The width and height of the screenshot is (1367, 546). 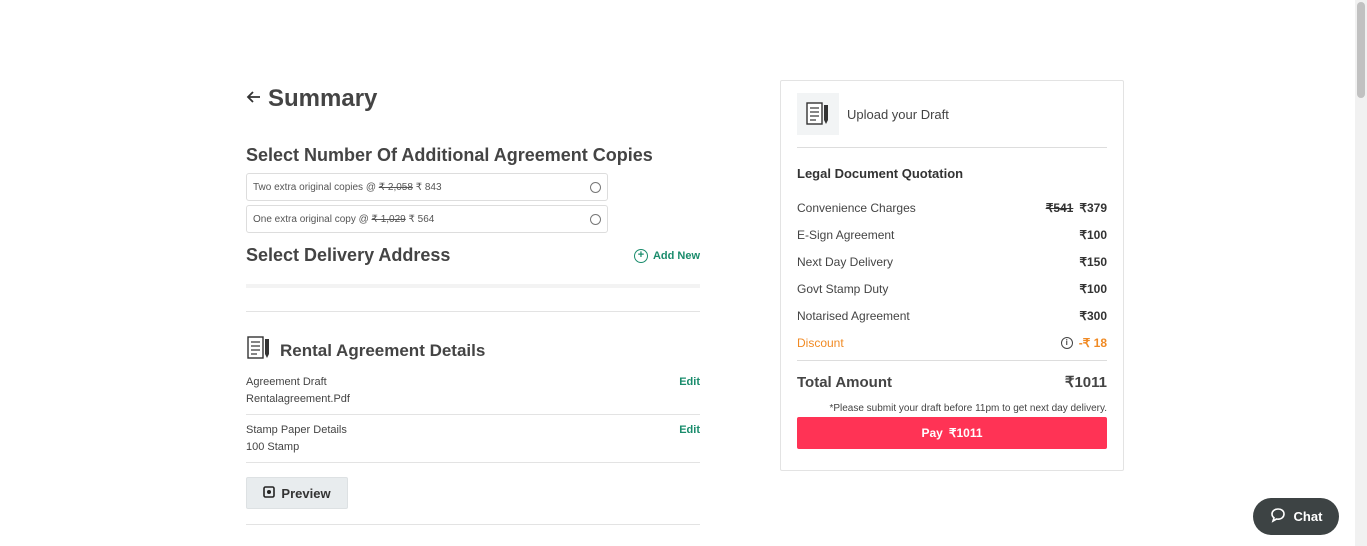 I want to click on charge-value: ₹150, so click(x=1093, y=261).